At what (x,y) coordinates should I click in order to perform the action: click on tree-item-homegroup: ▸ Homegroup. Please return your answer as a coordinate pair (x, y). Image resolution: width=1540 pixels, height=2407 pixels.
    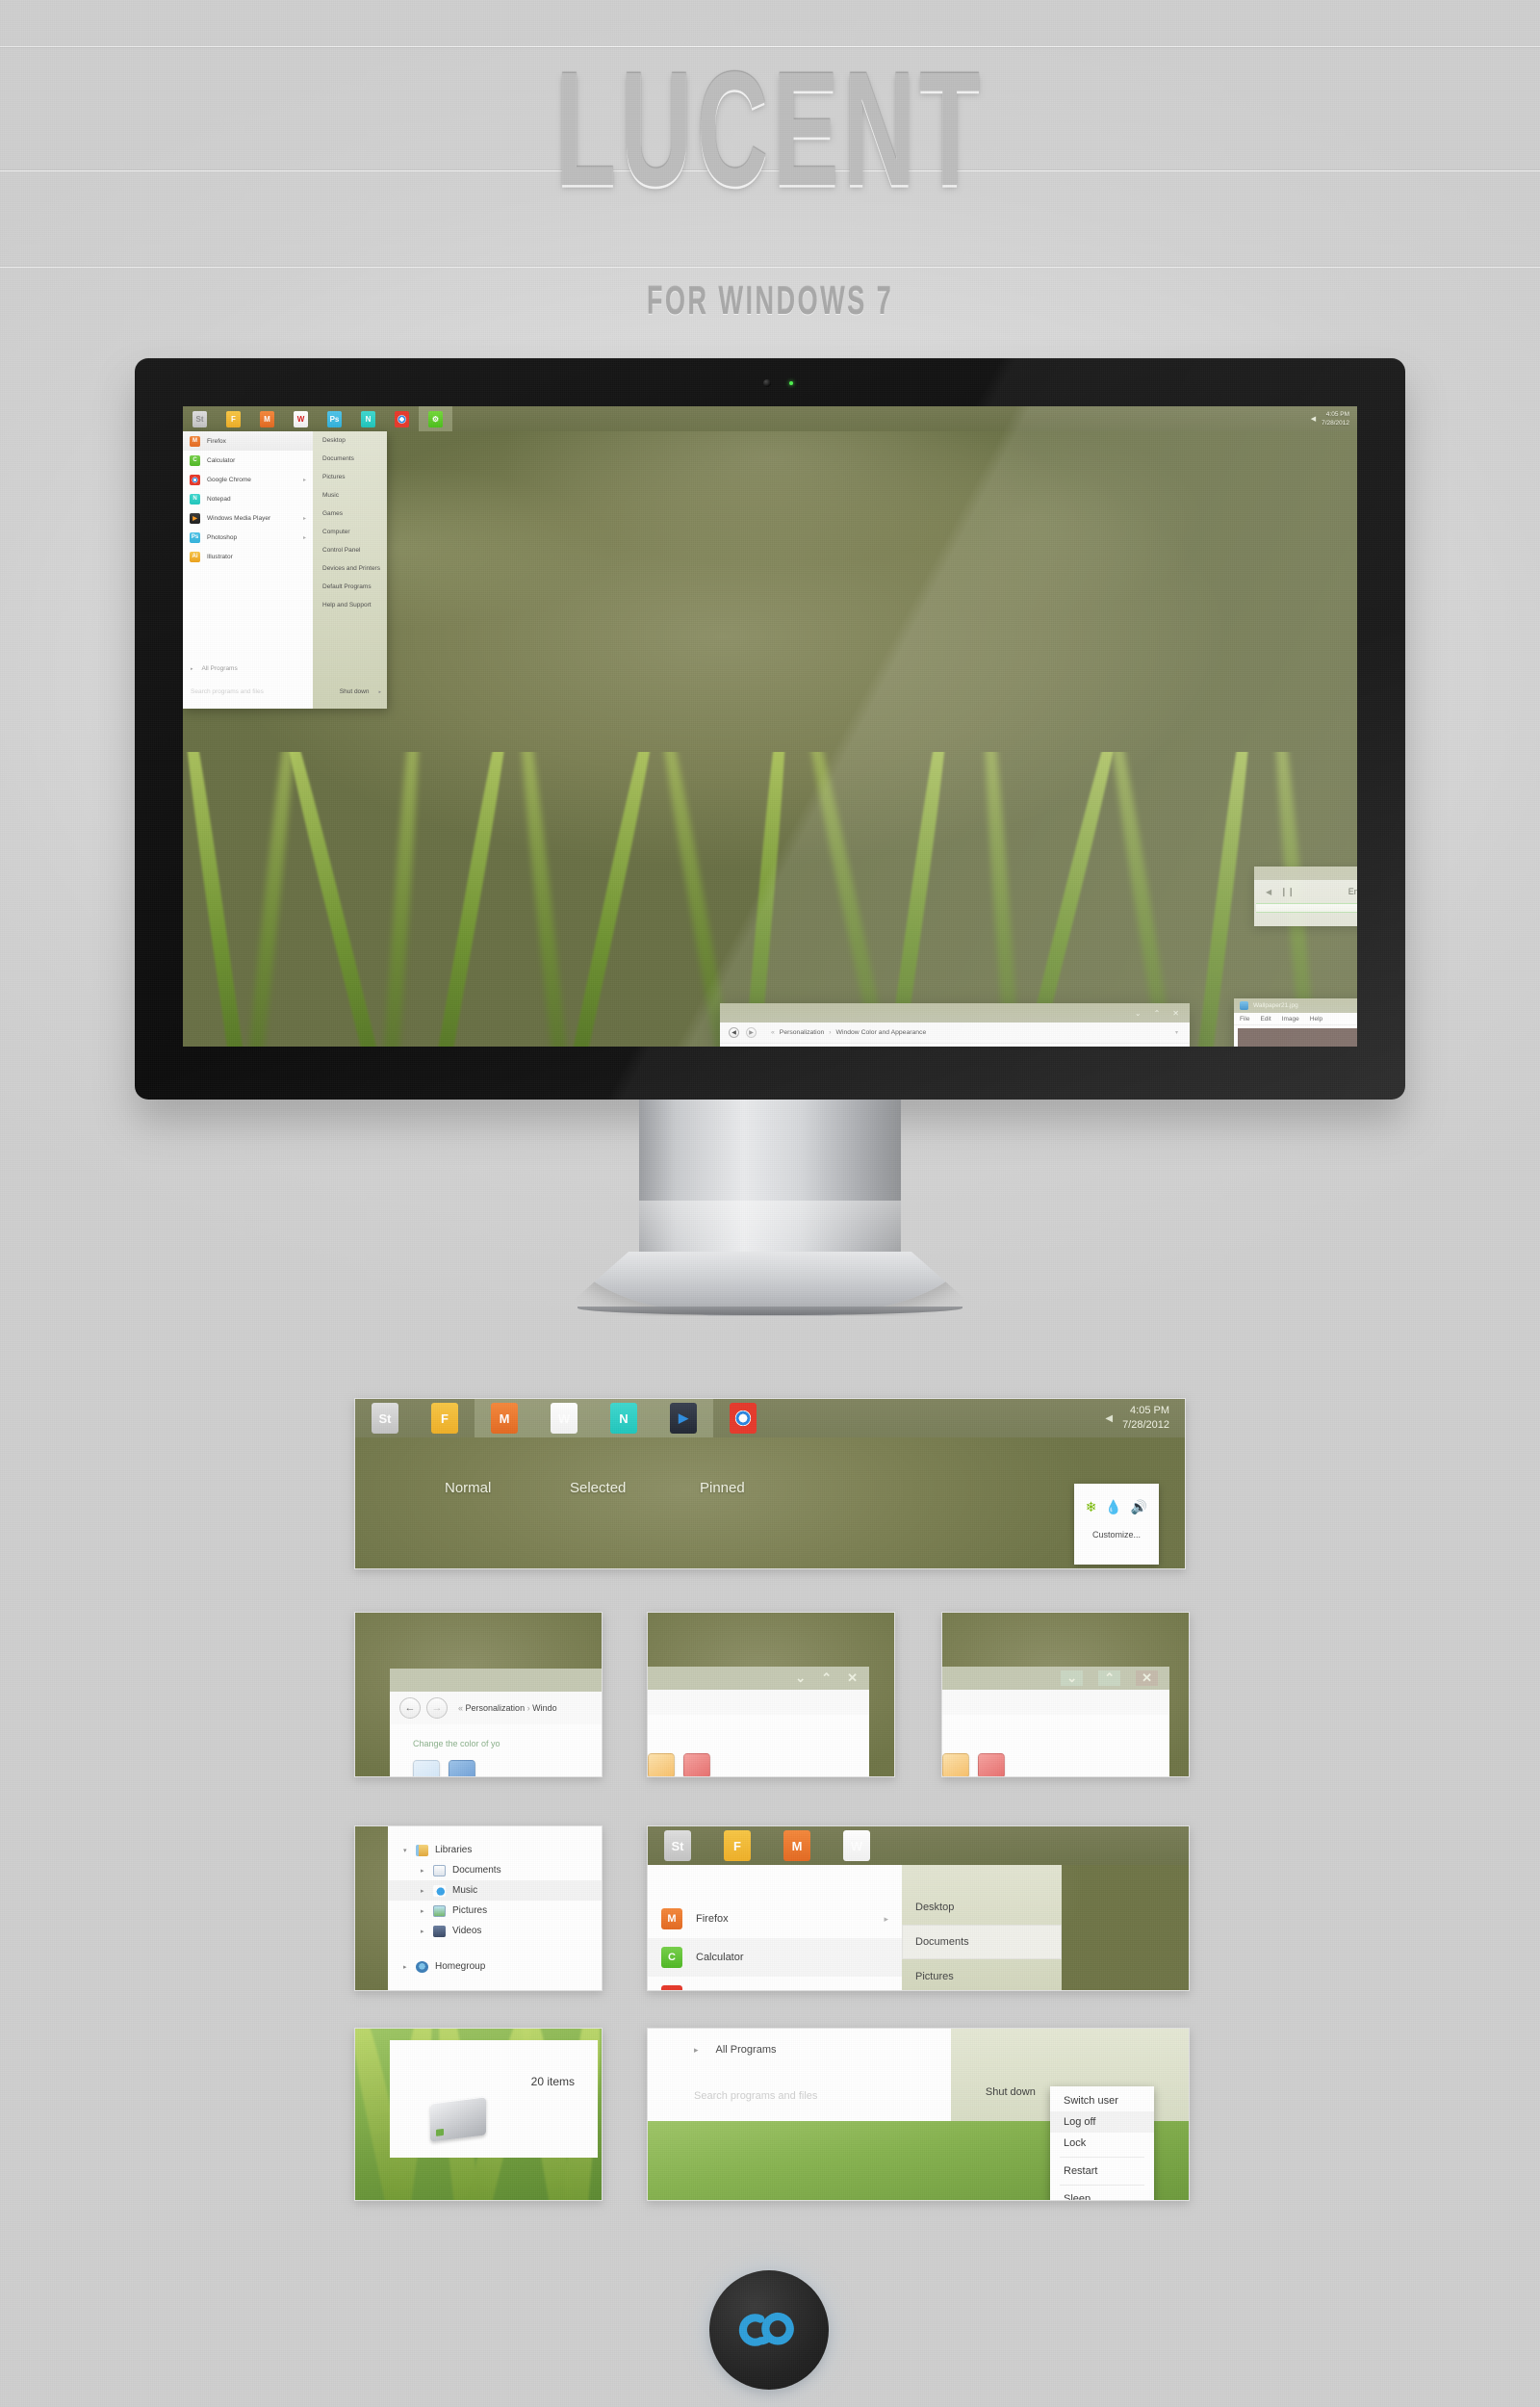
    Looking at the image, I should click on (495, 1966).